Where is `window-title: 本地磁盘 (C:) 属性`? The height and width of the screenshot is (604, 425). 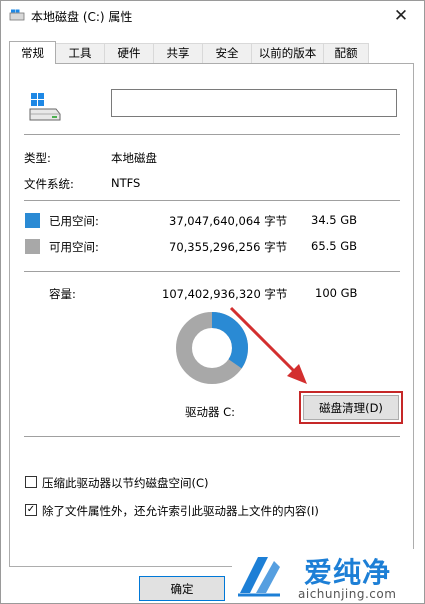 window-title: 本地磁盘 (C:) 属性 is located at coordinates (82, 17).